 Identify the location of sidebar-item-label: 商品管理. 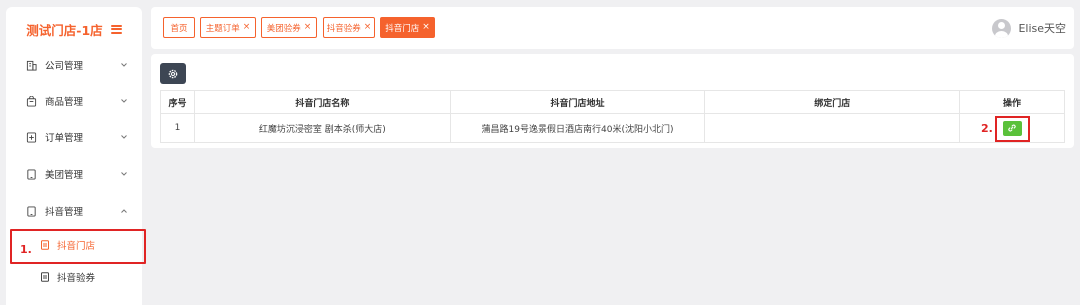
(64, 102).